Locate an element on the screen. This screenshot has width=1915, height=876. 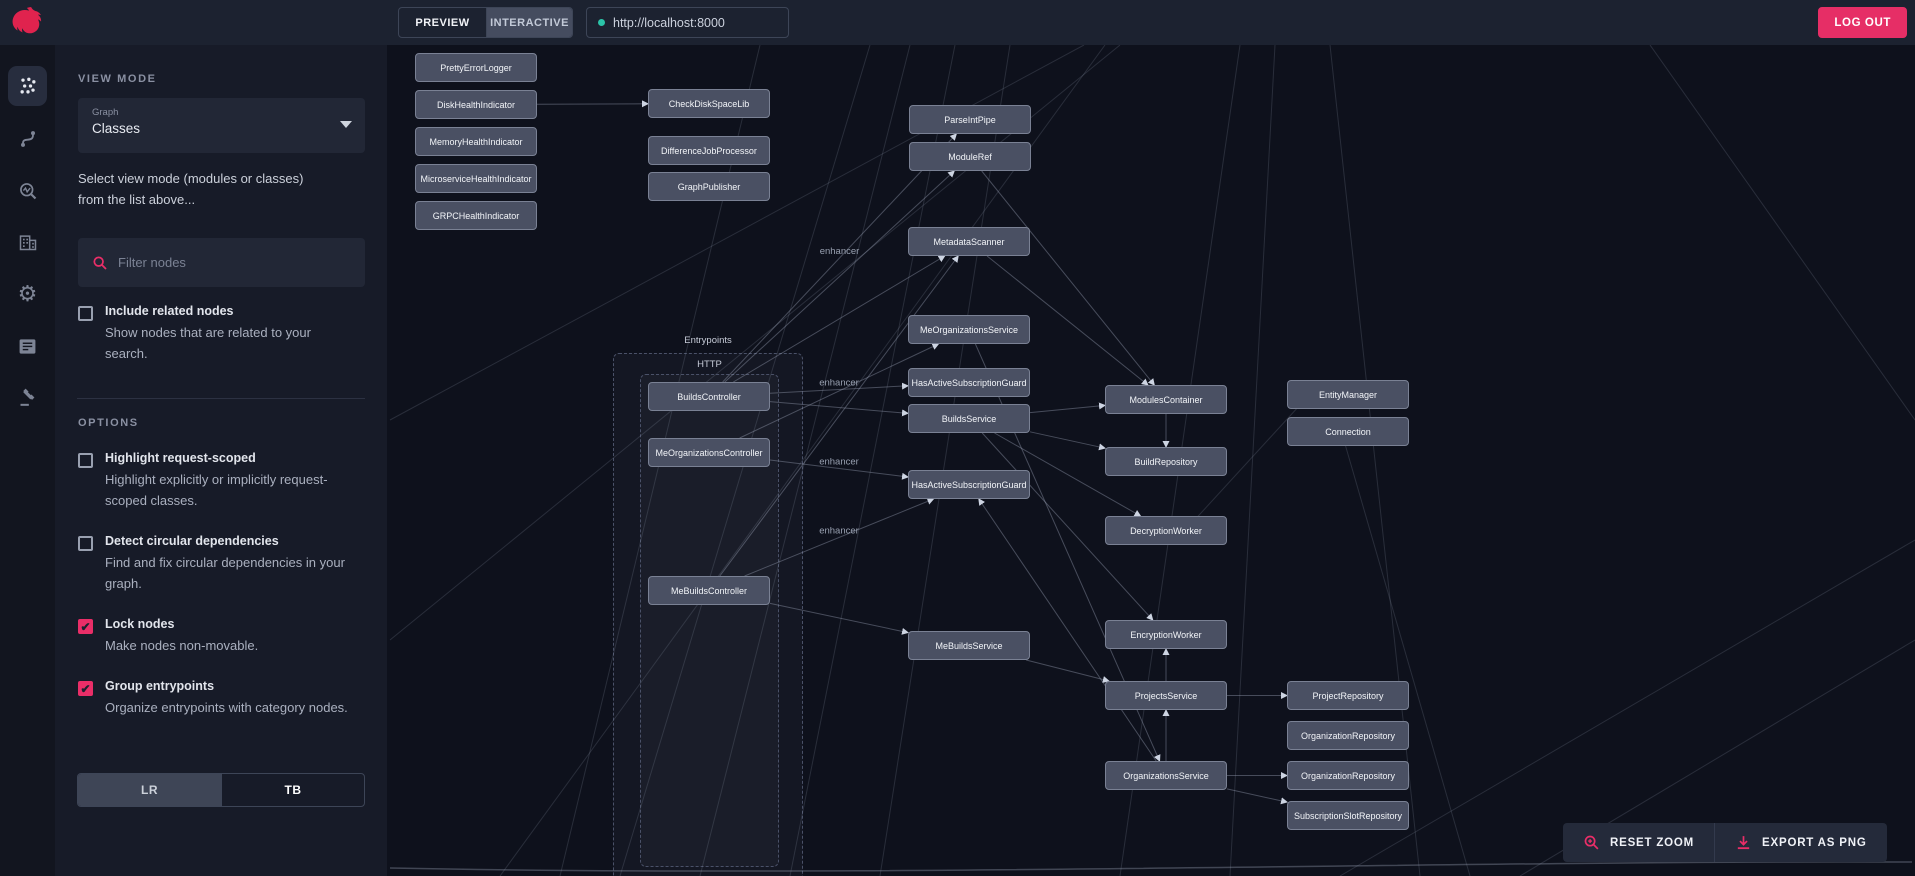
graph-node-label: MeOrganizationsService is located at coordinates (969, 329).